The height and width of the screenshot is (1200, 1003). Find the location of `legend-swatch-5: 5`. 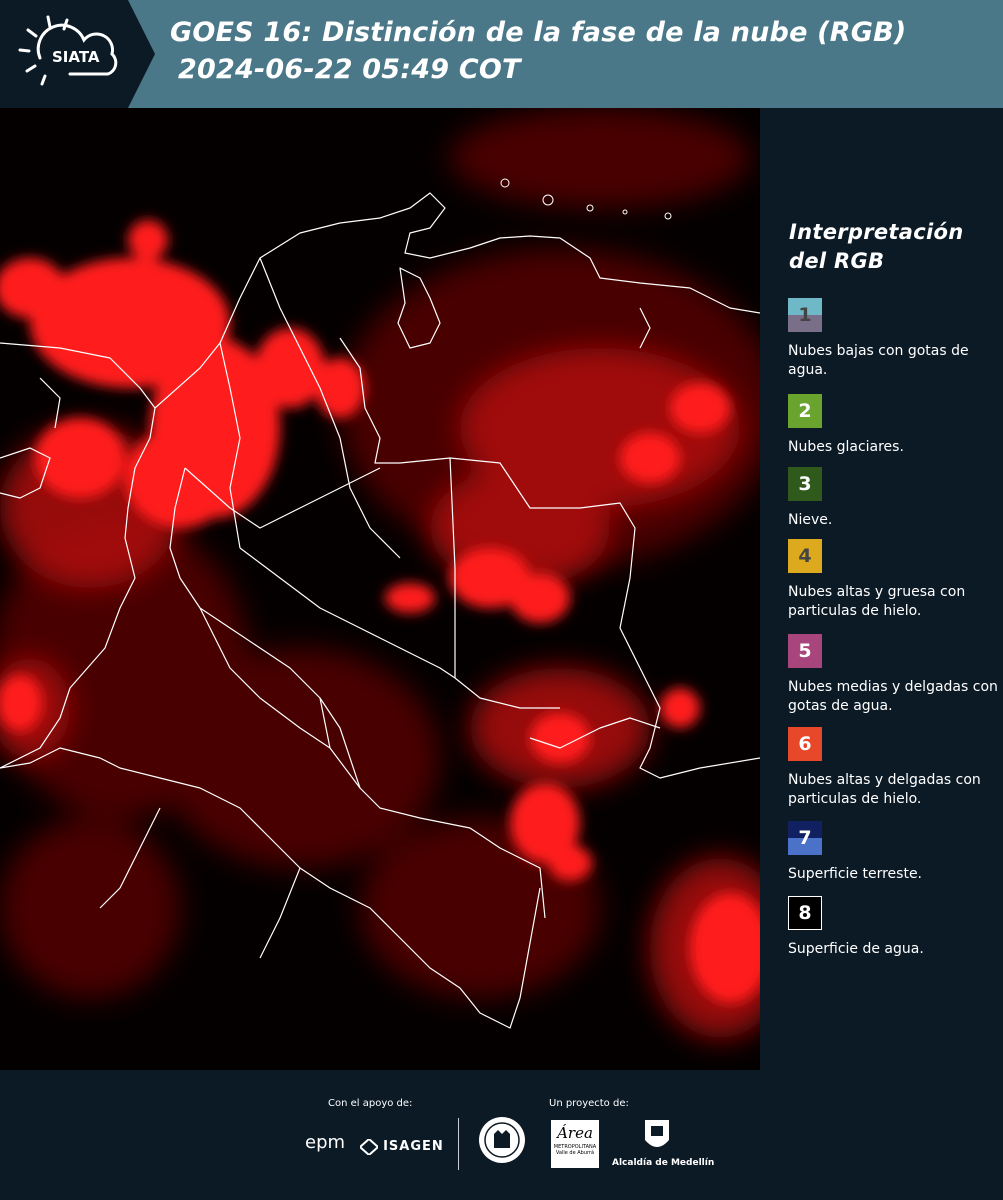

legend-swatch-5: 5 is located at coordinates (805, 651).